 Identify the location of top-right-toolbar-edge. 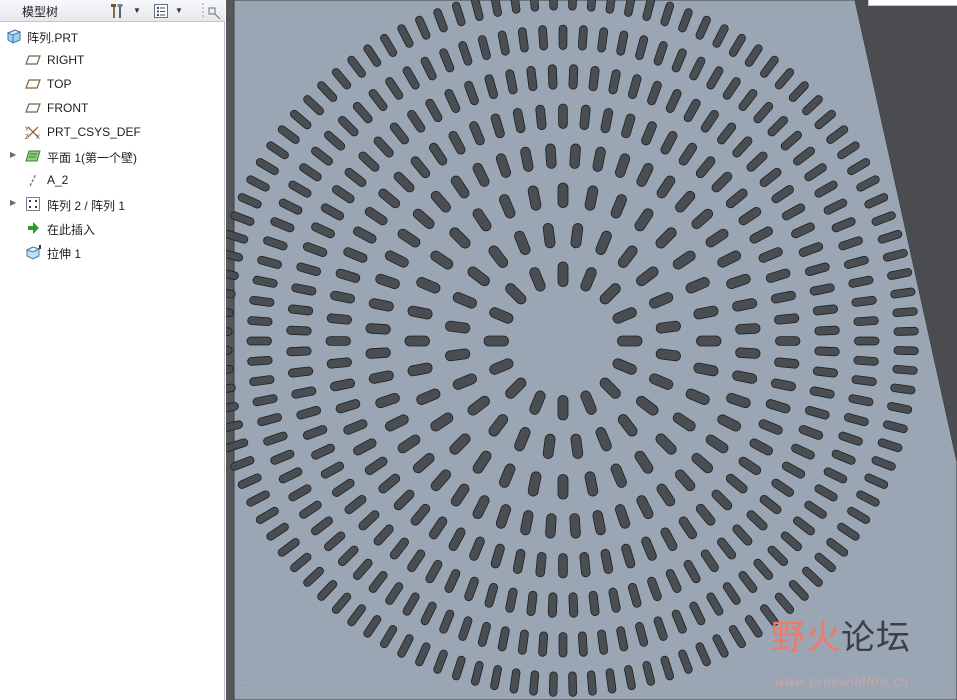
(912, 3).